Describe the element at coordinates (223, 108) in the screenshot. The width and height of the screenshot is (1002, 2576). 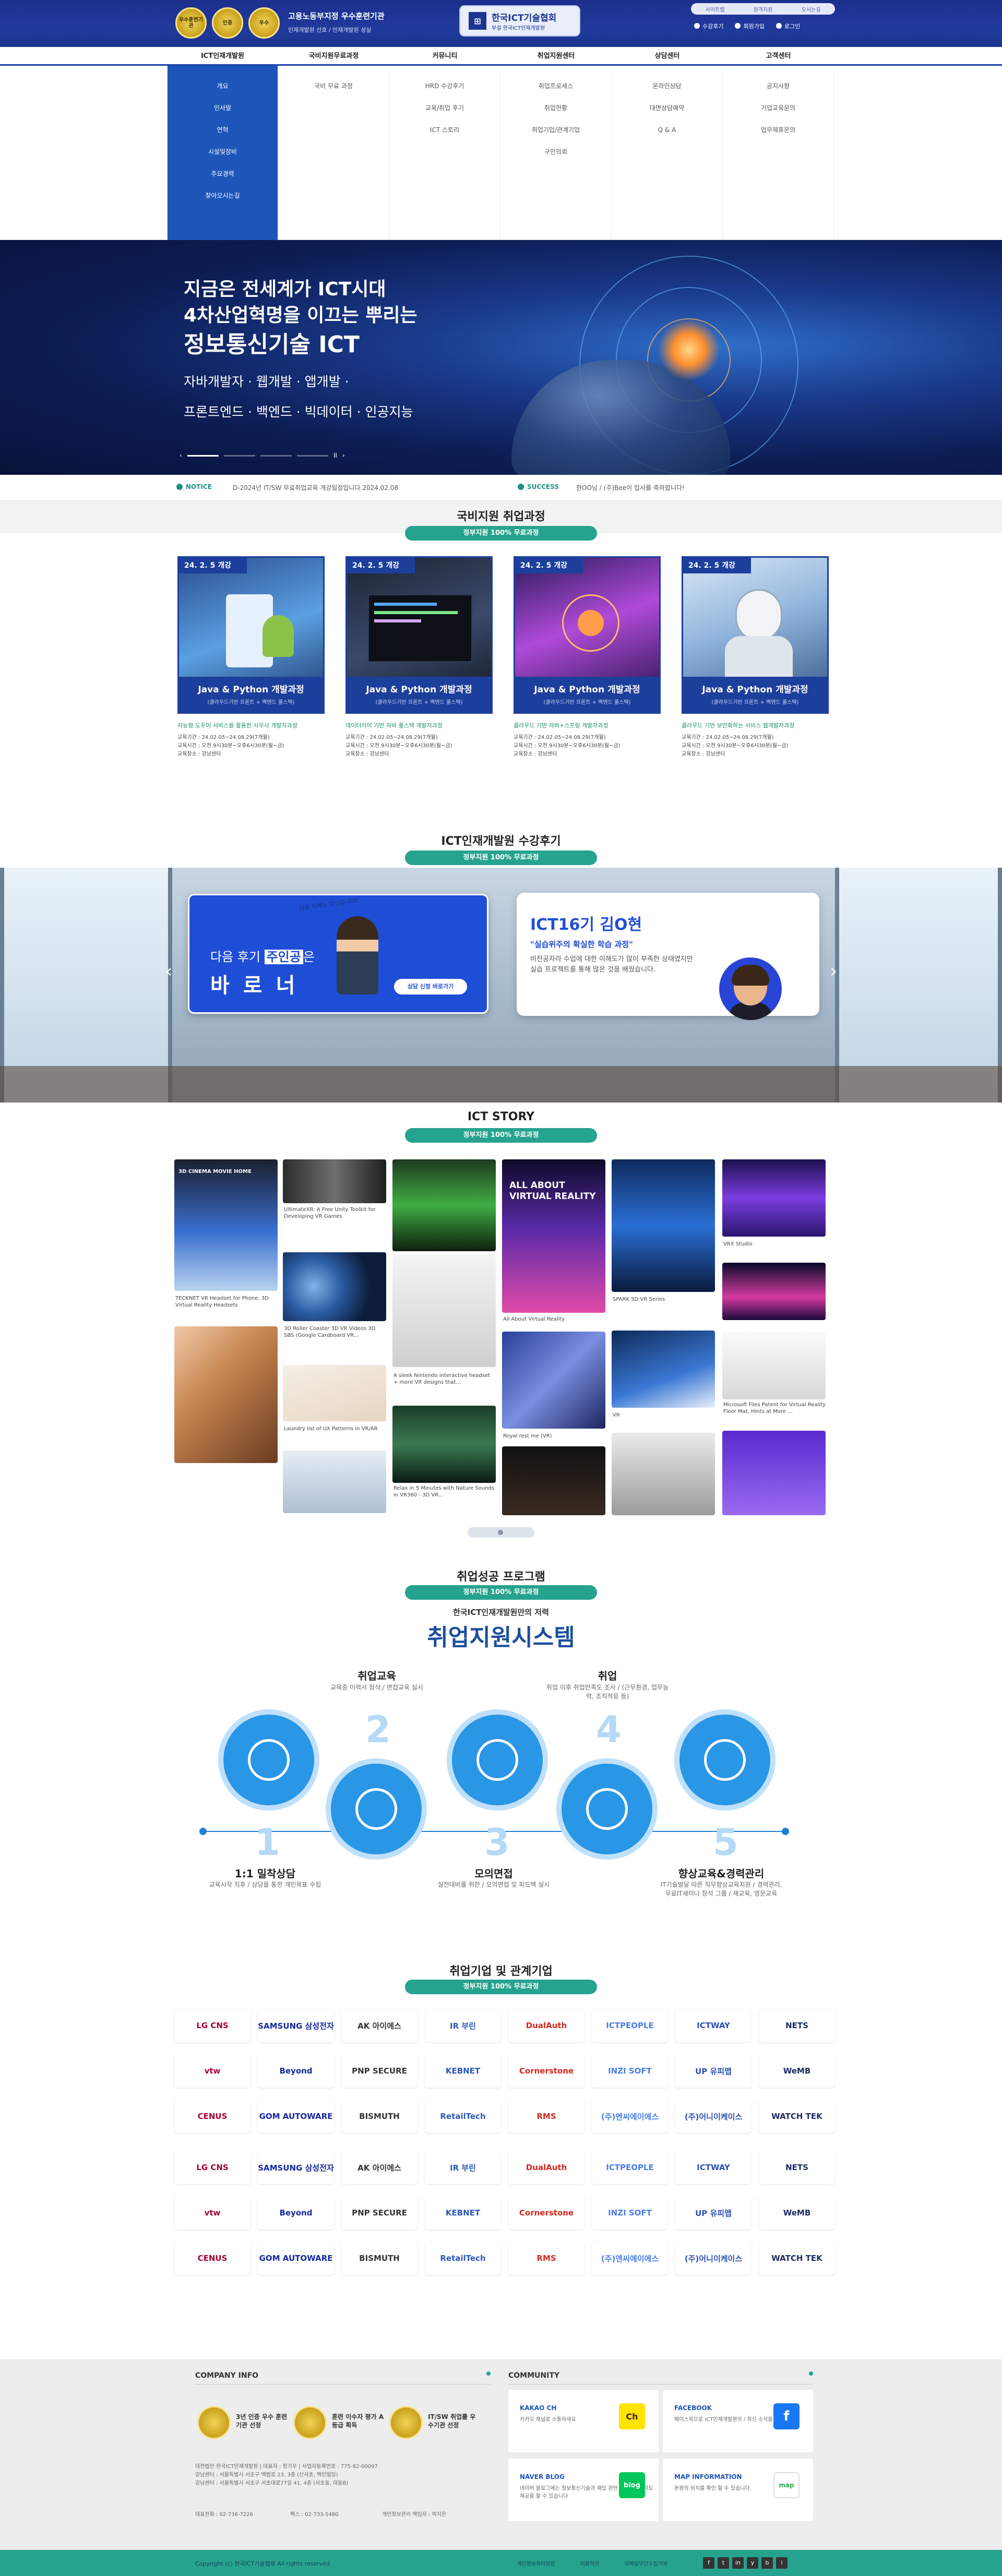
I see `menu-item: 인사말` at that location.